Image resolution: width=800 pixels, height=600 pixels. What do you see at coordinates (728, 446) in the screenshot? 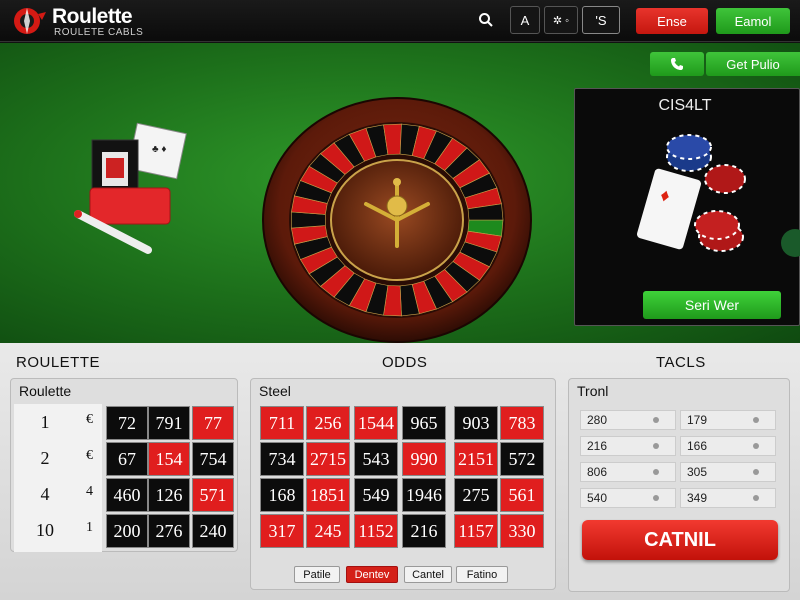
I see `totals-cell: 166` at bounding box center [728, 446].